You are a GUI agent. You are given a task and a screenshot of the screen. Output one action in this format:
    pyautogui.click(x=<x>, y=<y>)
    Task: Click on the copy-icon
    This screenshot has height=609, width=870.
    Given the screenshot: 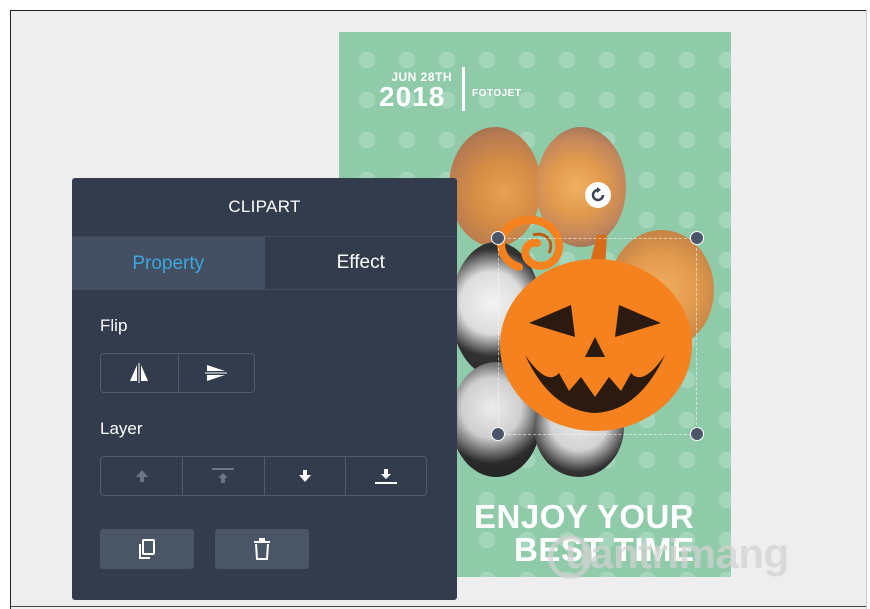 What is the action you would take?
    pyautogui.click(x=147, y=549)
    